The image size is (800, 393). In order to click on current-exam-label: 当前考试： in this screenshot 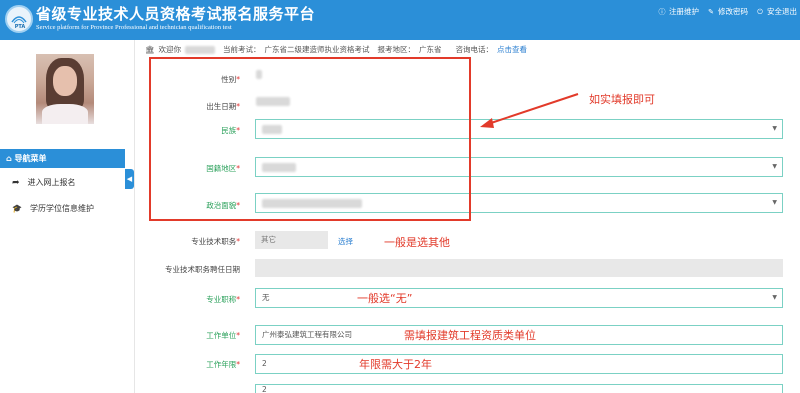, I will do `click(242, 49)`.